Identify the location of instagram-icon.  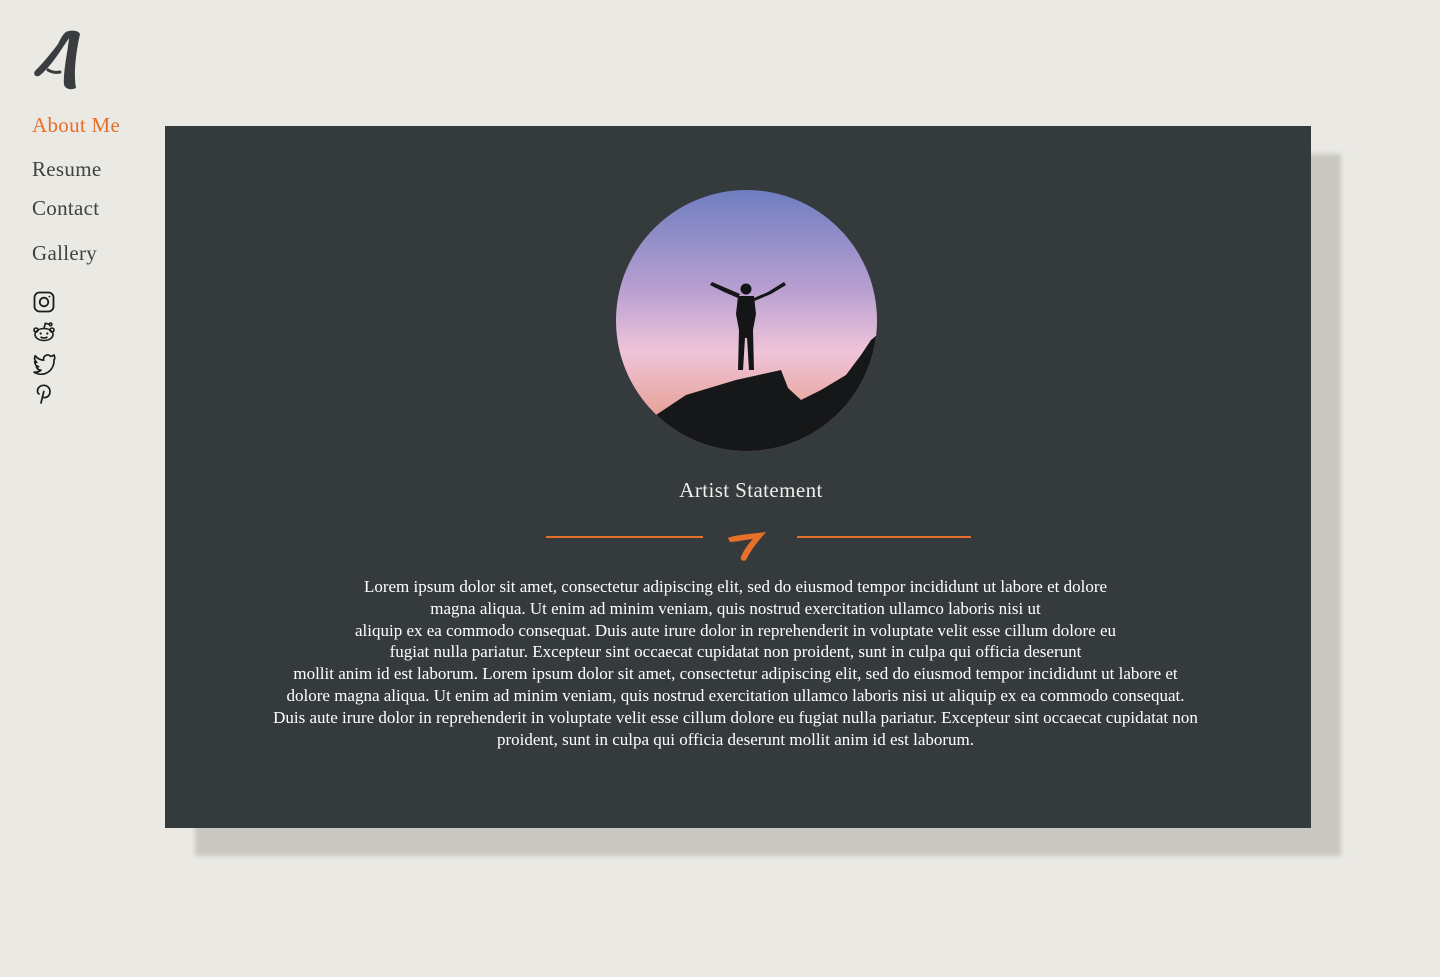
(44, 302).